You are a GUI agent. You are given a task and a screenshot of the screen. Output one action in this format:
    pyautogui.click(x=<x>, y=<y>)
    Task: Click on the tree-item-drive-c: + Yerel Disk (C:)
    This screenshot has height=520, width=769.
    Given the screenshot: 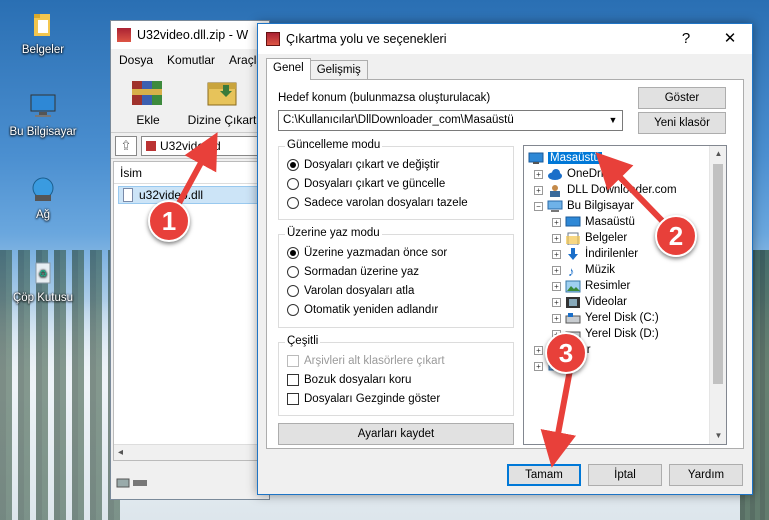 What is the action you would take?
    pyautogui.click(x=605, y=318)
    